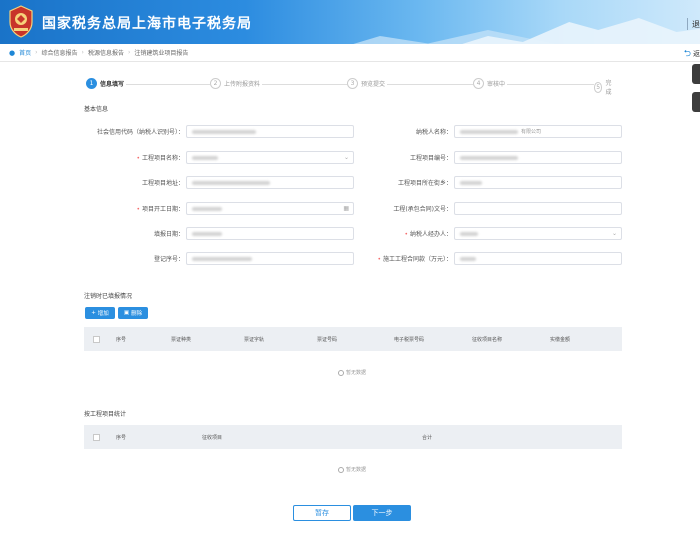 Image resolution: width=700 pixels, height=537 pixels. Describe the element at coordinates (478, 83) in the screenshot. I see `step-number: 4` at that location.